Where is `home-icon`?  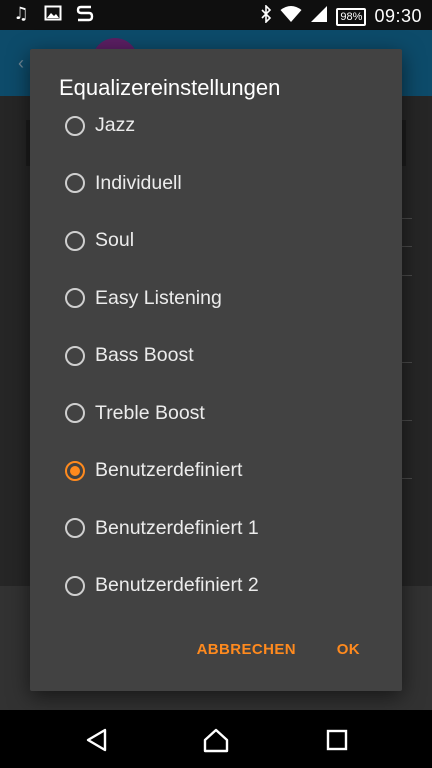 home-icon is located at coordinates (216, 740).